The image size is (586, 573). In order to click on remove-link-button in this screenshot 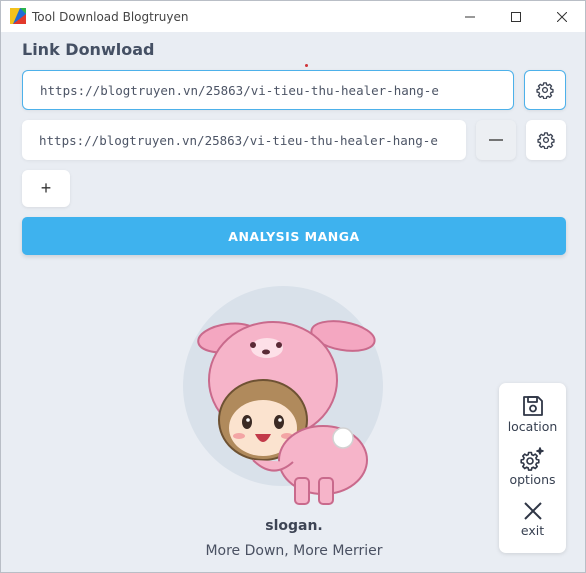, I will do `click(496, 140)`.